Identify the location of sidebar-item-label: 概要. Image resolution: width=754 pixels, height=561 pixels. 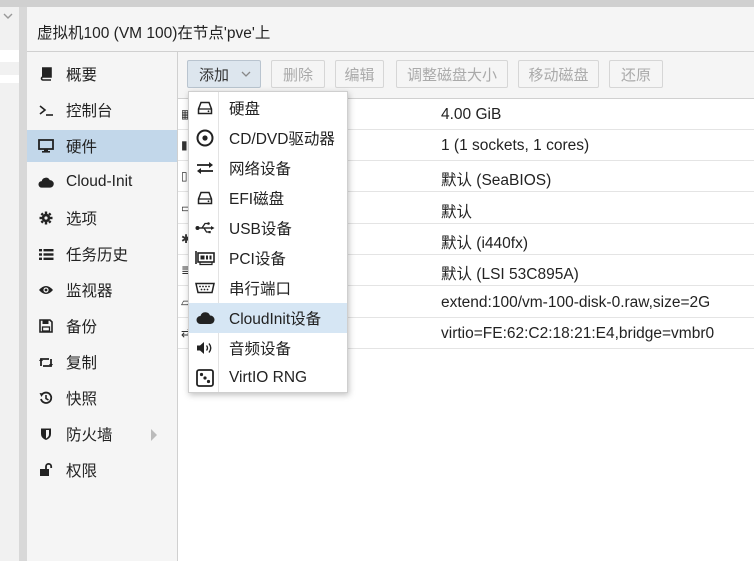
(82, 75).